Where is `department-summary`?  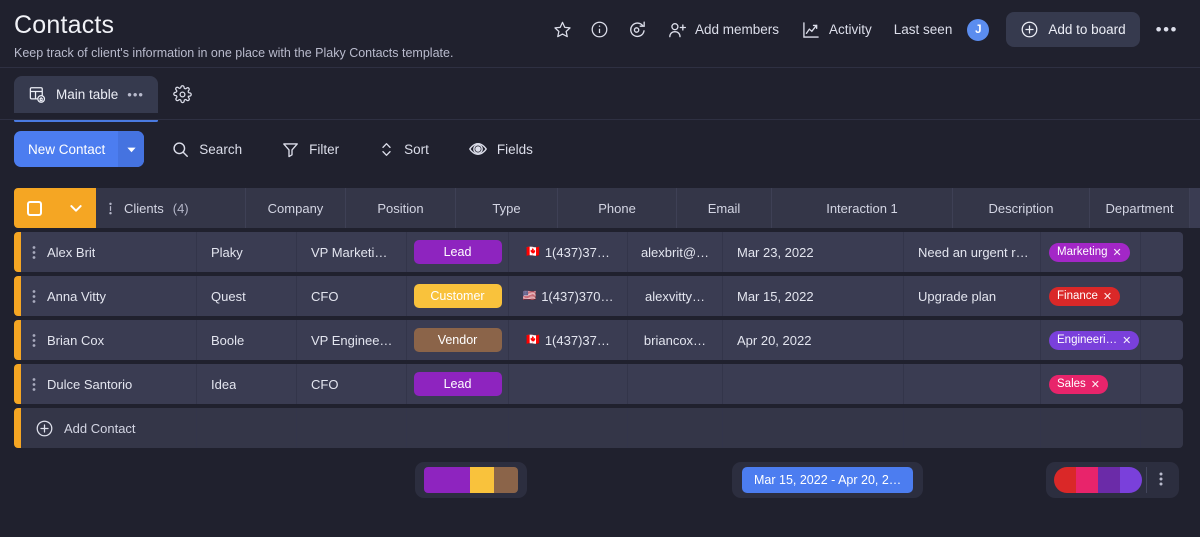
department-summary is located at coordinates (1112, 480).